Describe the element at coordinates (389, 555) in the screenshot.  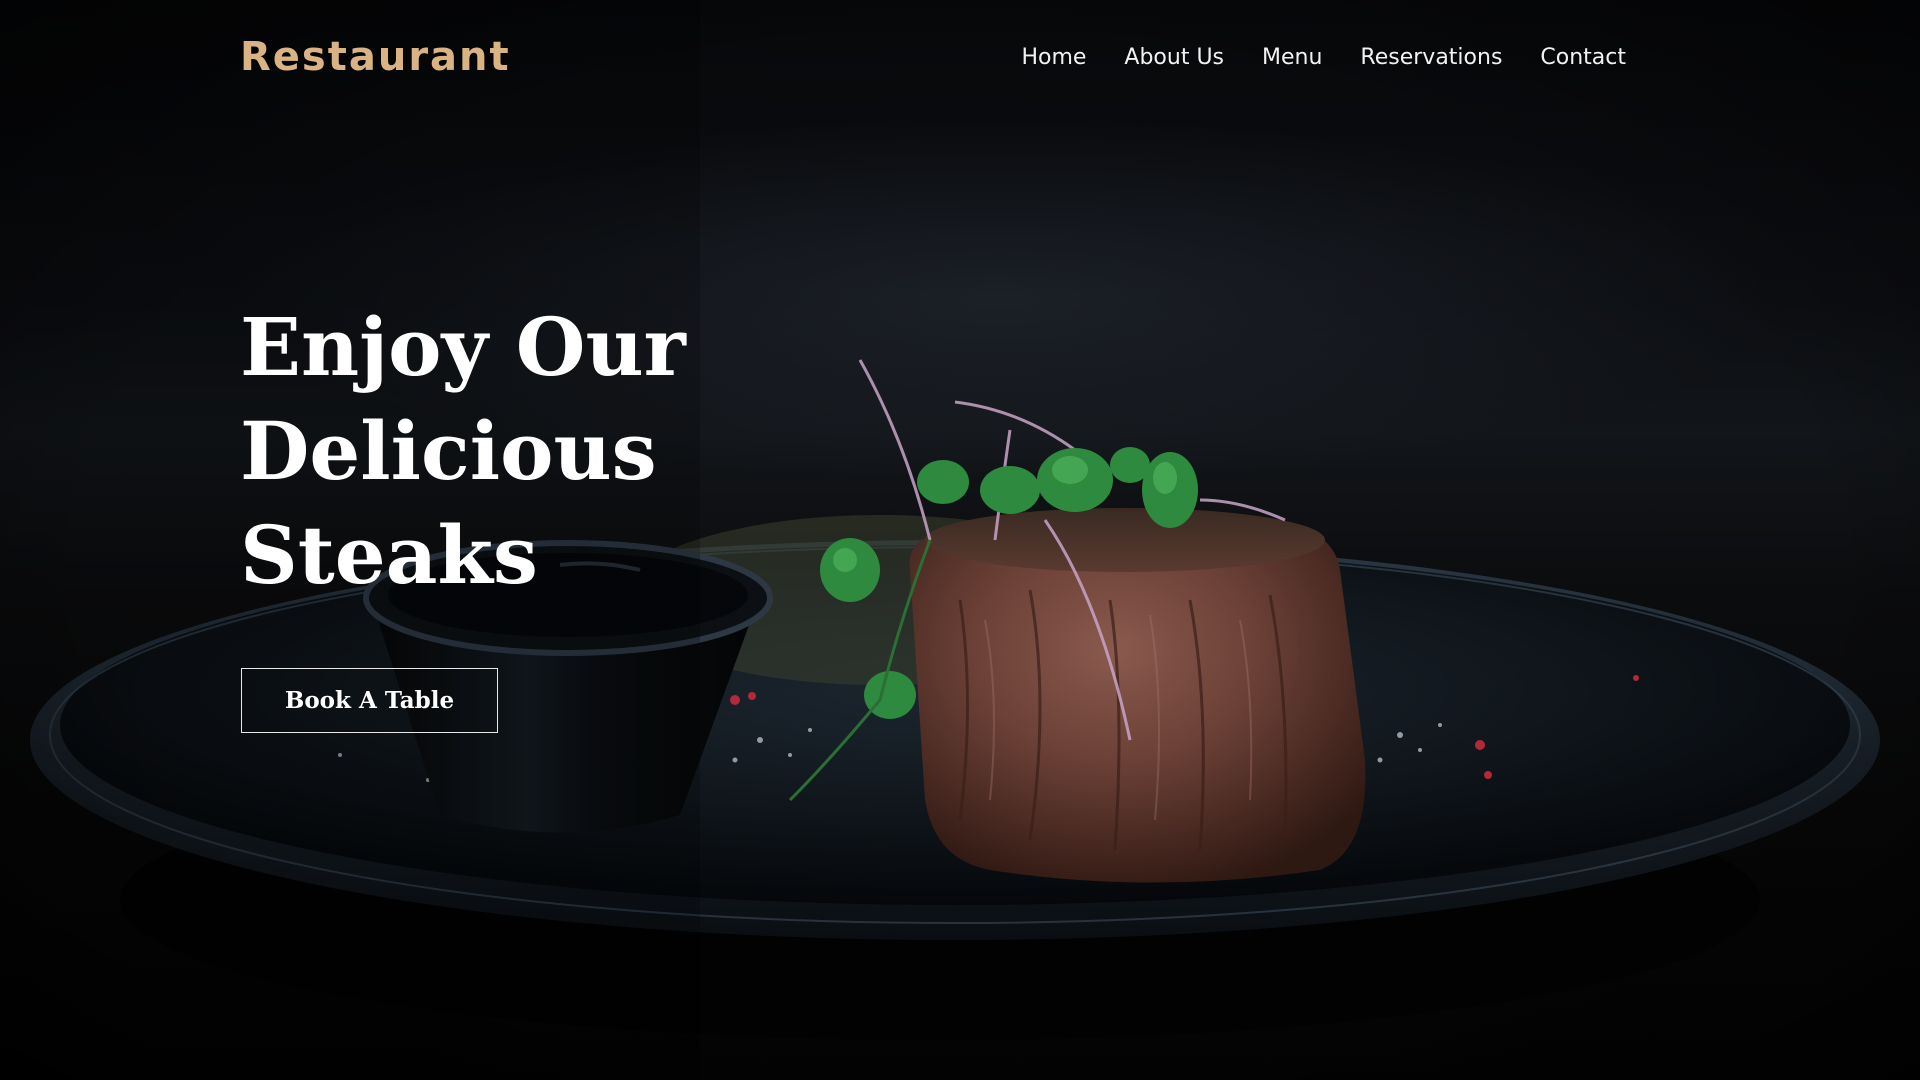
I see `hero-title-line: Steaks` at that location.